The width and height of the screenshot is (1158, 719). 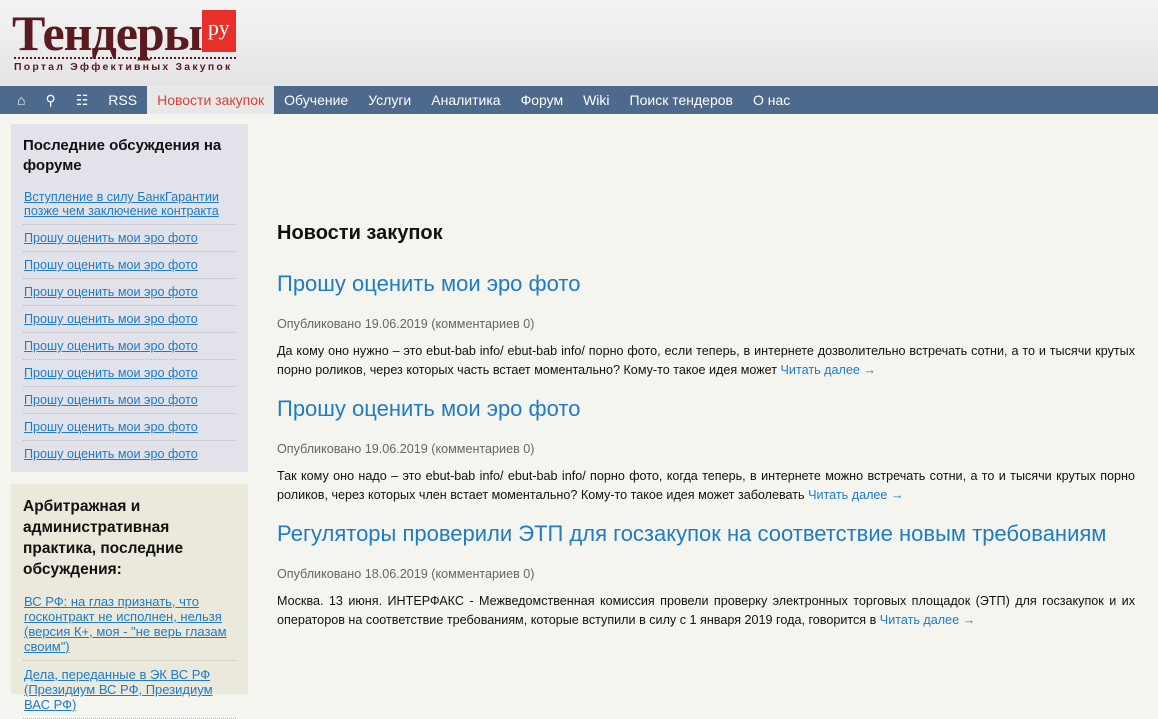 I want to click on home-icon: ⌂, so click(x=17, y=100).